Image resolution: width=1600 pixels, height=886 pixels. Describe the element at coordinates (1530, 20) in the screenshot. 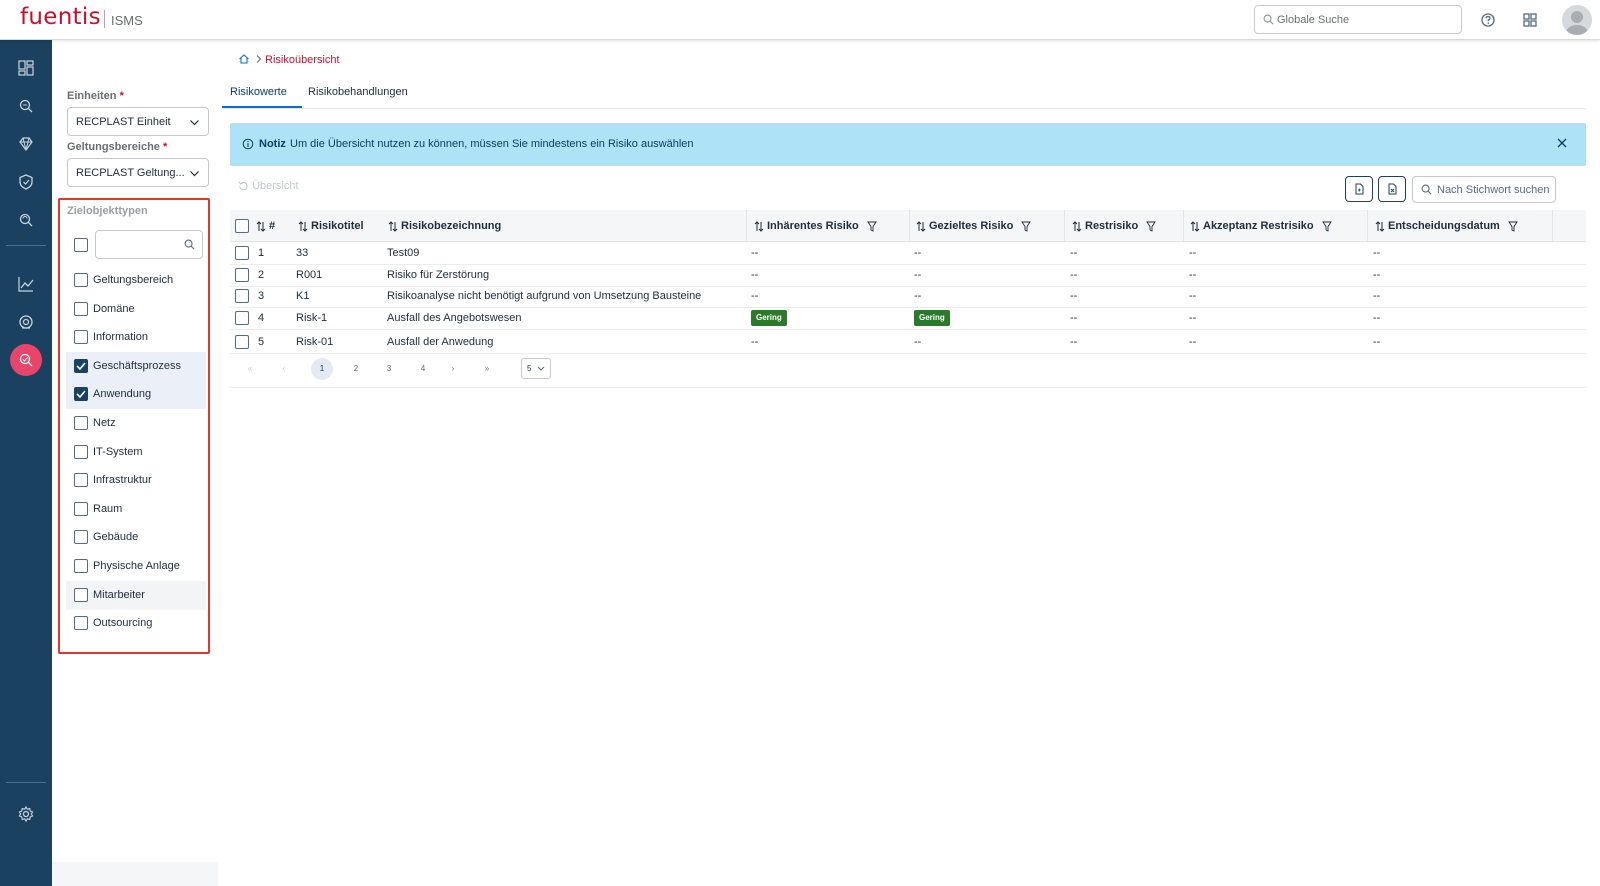

I see `apps-grid-icon` at that location.